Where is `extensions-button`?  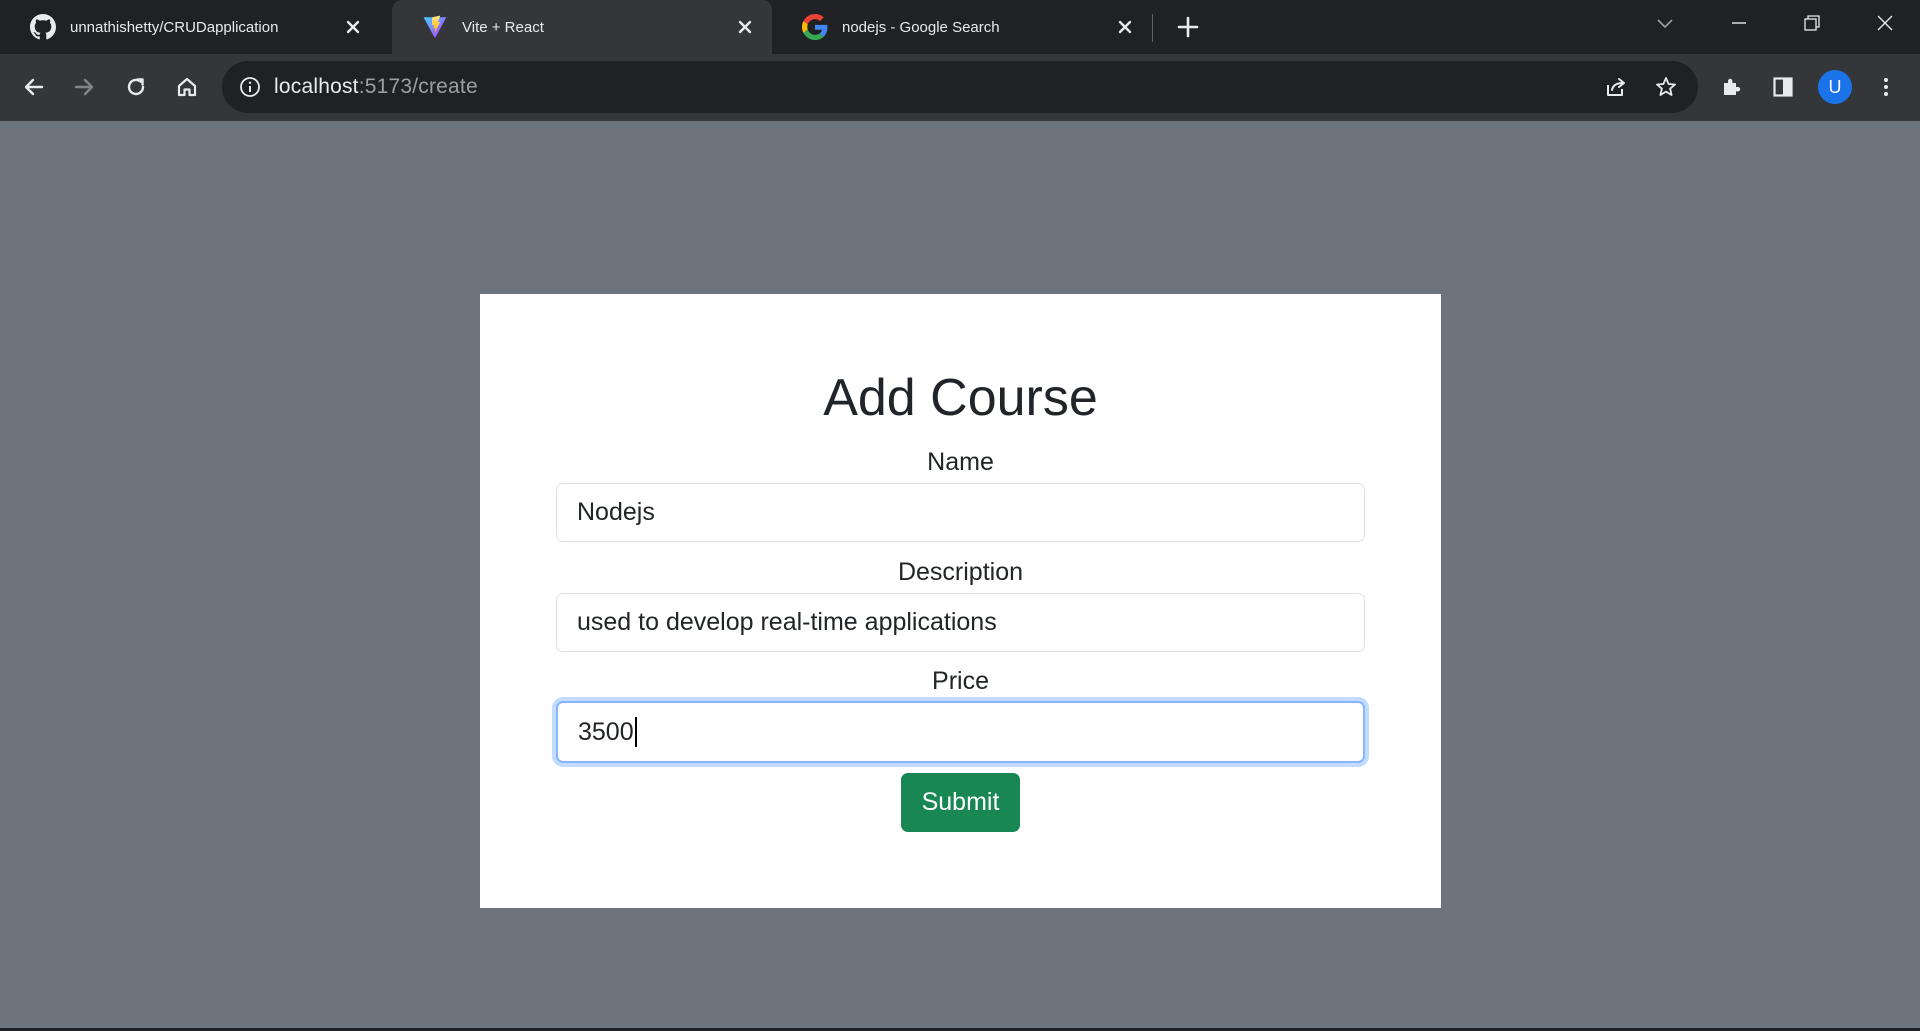 extensions-button is located at coordinates (1732, 87).